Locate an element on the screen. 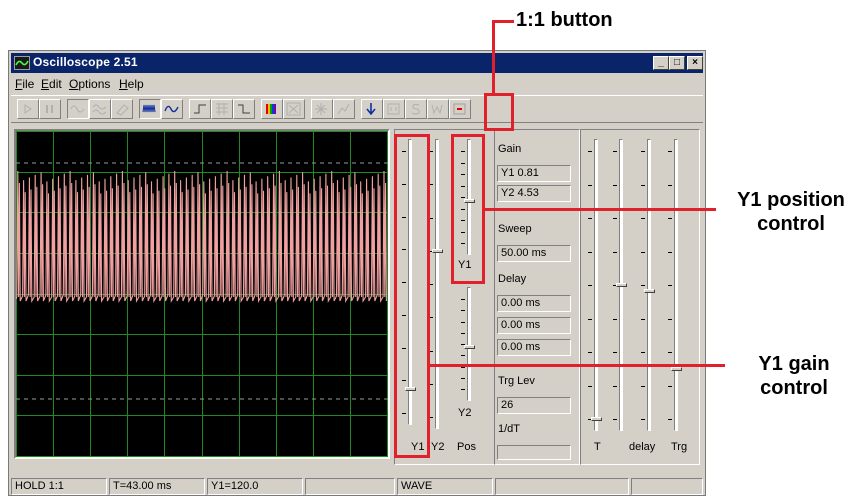  highlight-1to1-button is located at coordinates (499, 112).